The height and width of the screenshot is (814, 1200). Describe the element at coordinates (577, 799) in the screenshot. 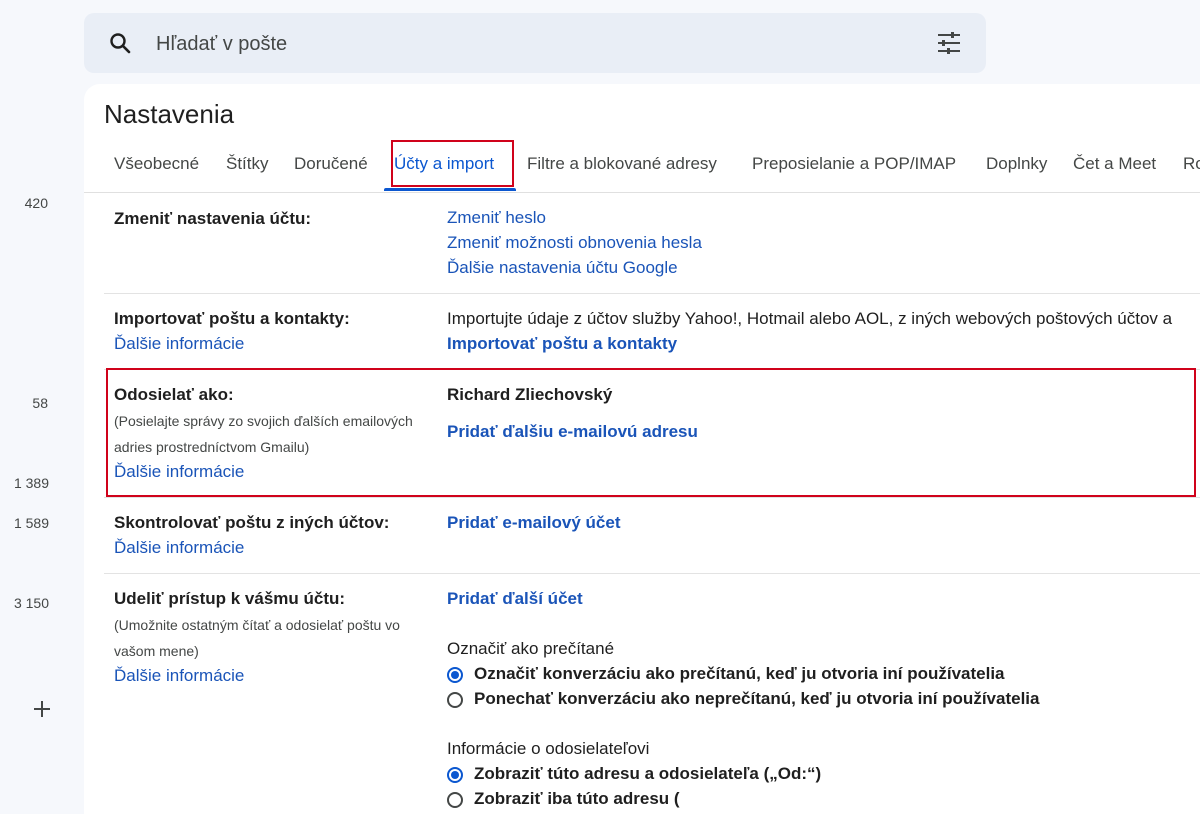

I see `show-address-only-label: Zobraziť iba túto adresu (` at that location.